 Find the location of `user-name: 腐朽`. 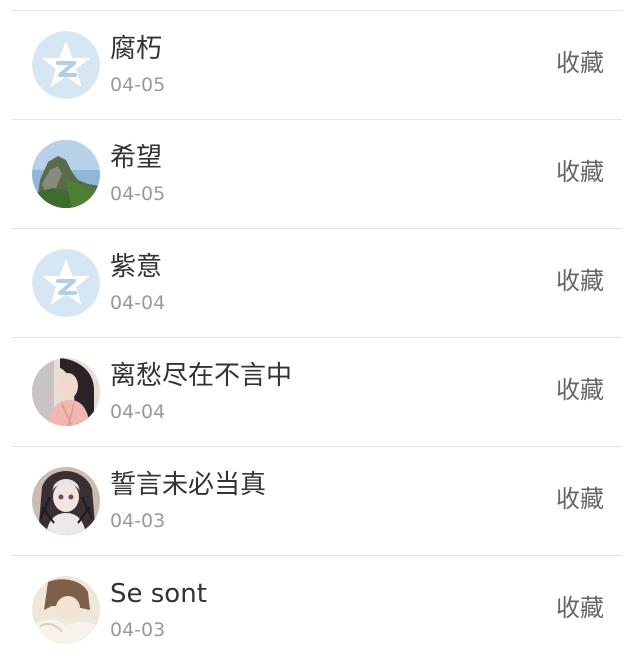

user-name: 腐朽 is located at coordinates (136, 49).